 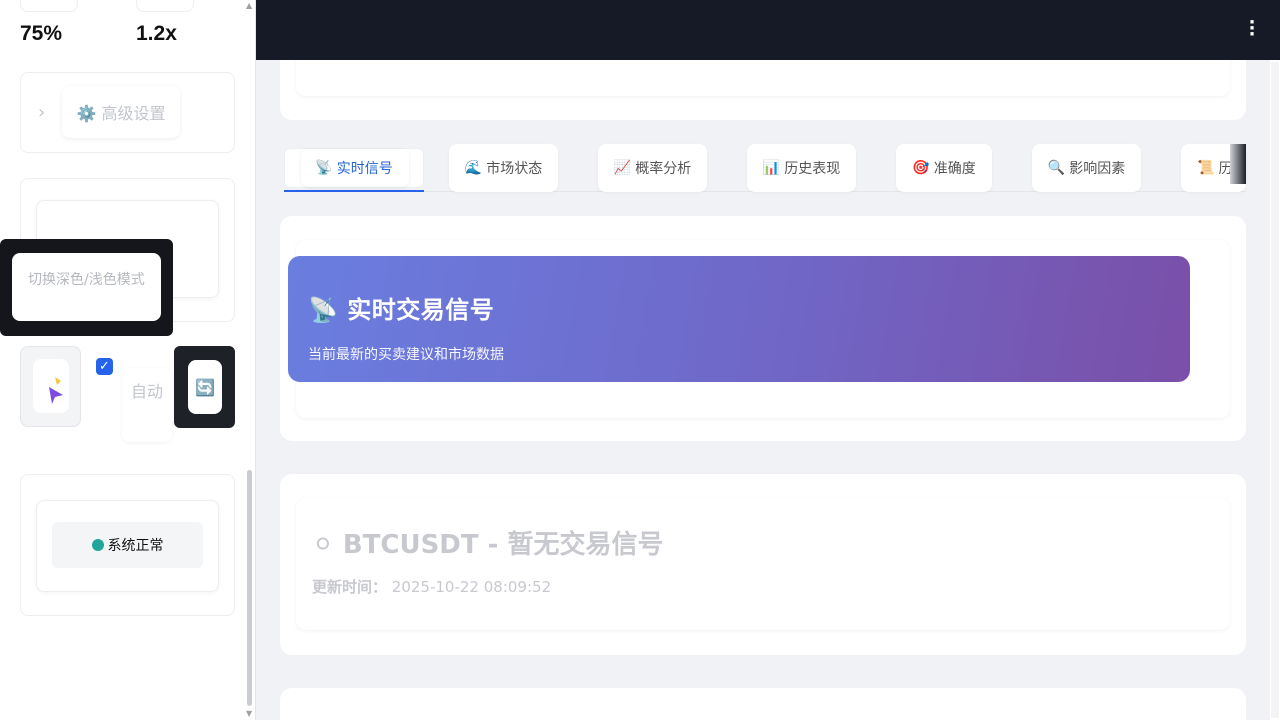 What do you see at coordinates (249, 588) in the screenshot?
I see `sidebar-scrollbar` at bounding box center [249, 588].